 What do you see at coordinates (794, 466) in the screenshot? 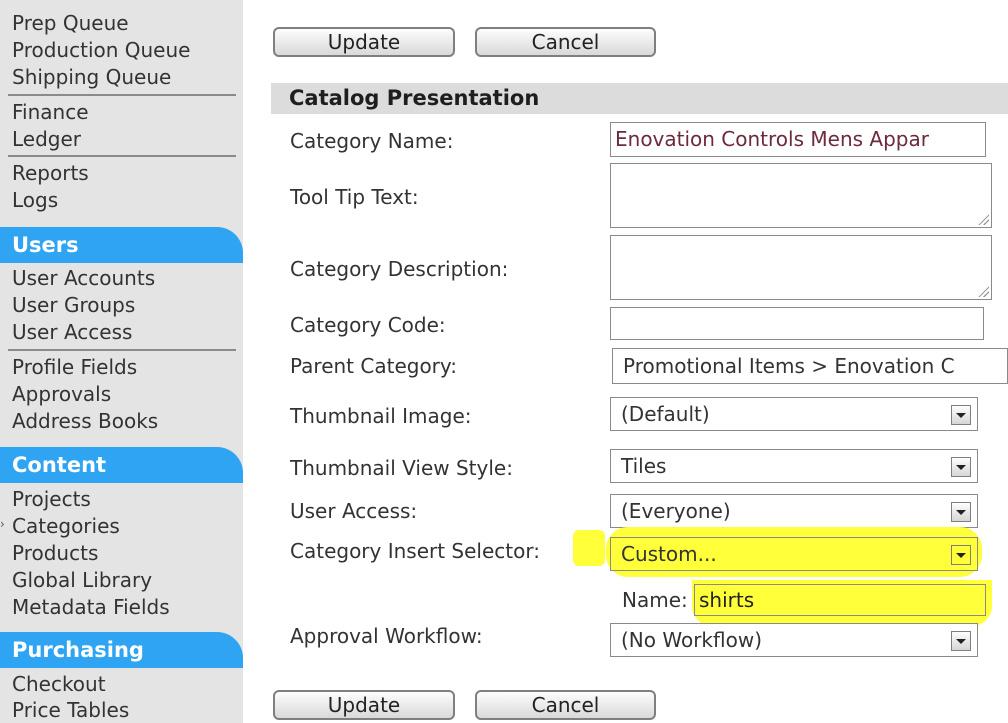
I see `thumbnail-view-select: Tiles` at bounding box center [794, 466].